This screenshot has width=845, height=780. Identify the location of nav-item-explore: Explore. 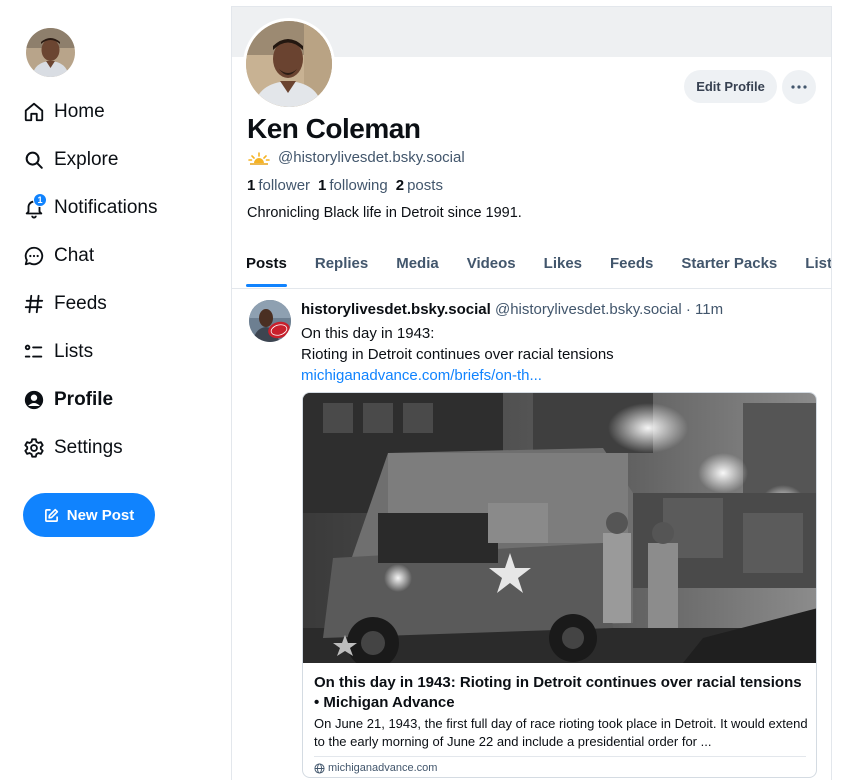
(90, 160).